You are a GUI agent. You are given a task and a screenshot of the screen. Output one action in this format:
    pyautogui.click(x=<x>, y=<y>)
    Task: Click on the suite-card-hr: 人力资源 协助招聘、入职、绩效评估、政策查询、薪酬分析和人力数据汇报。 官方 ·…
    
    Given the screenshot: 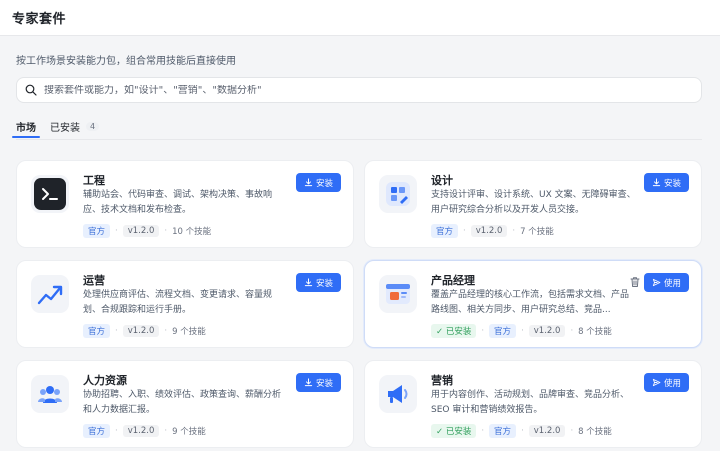 What is the action you would take?
    pyautogui.click(x=185, y=404)
    